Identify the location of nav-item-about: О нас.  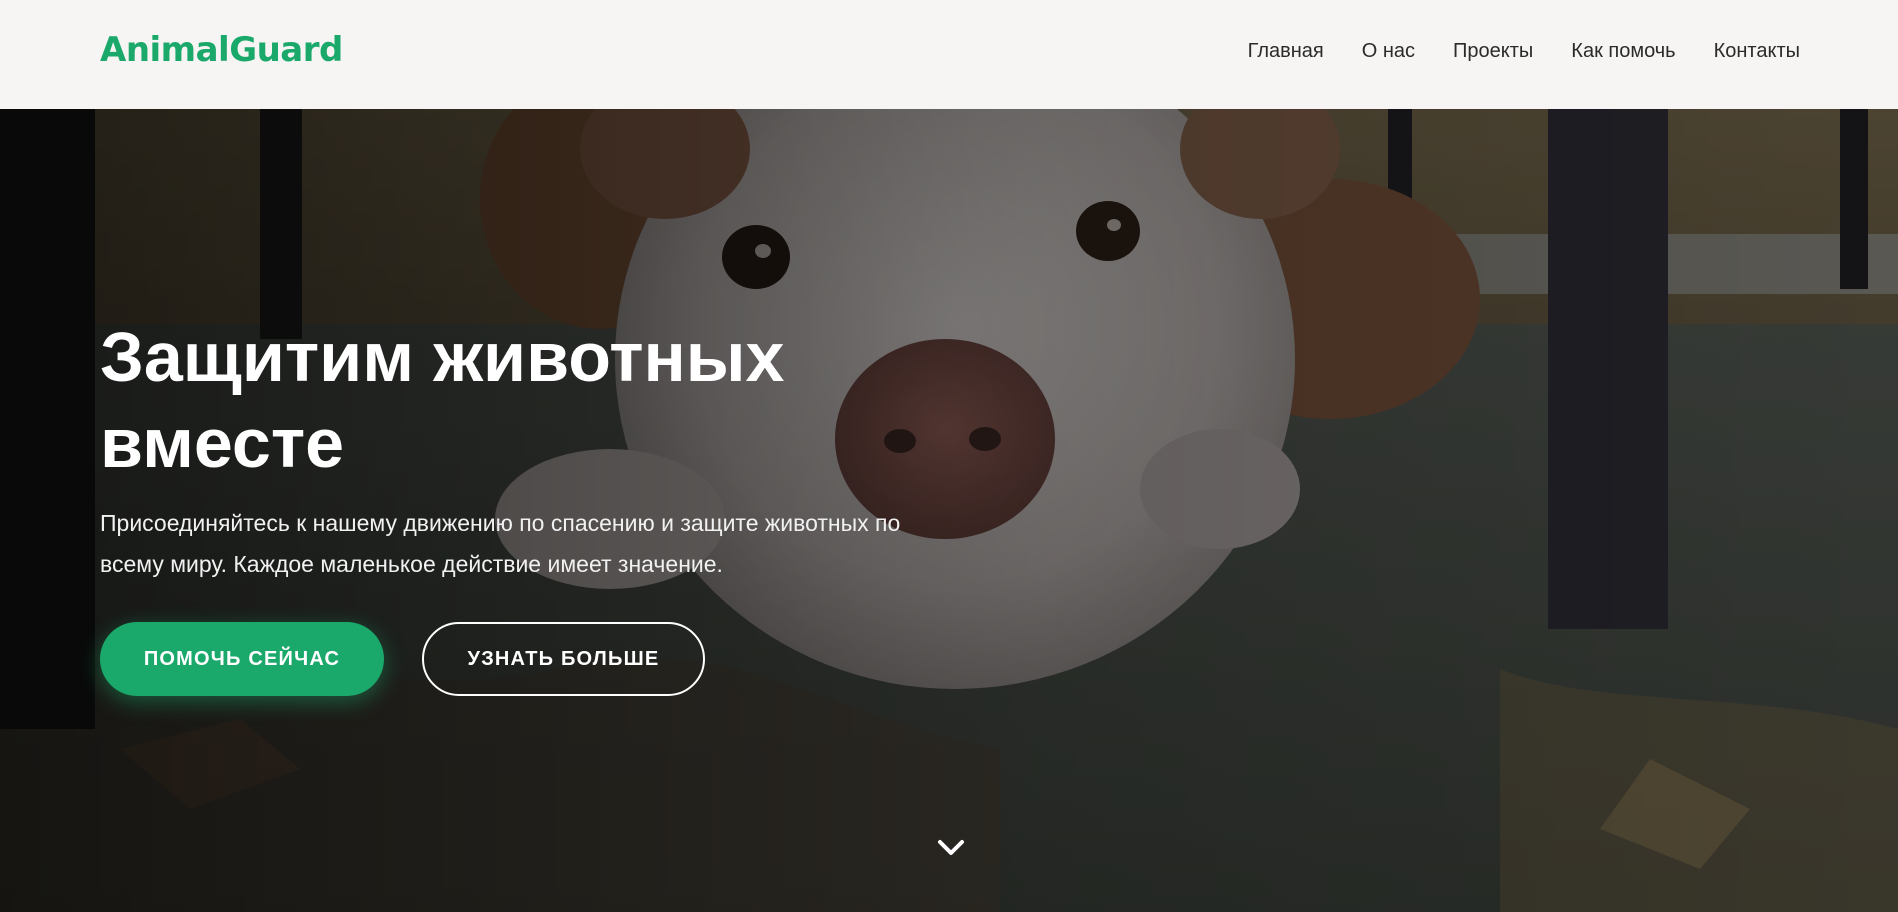
(1388, 51).